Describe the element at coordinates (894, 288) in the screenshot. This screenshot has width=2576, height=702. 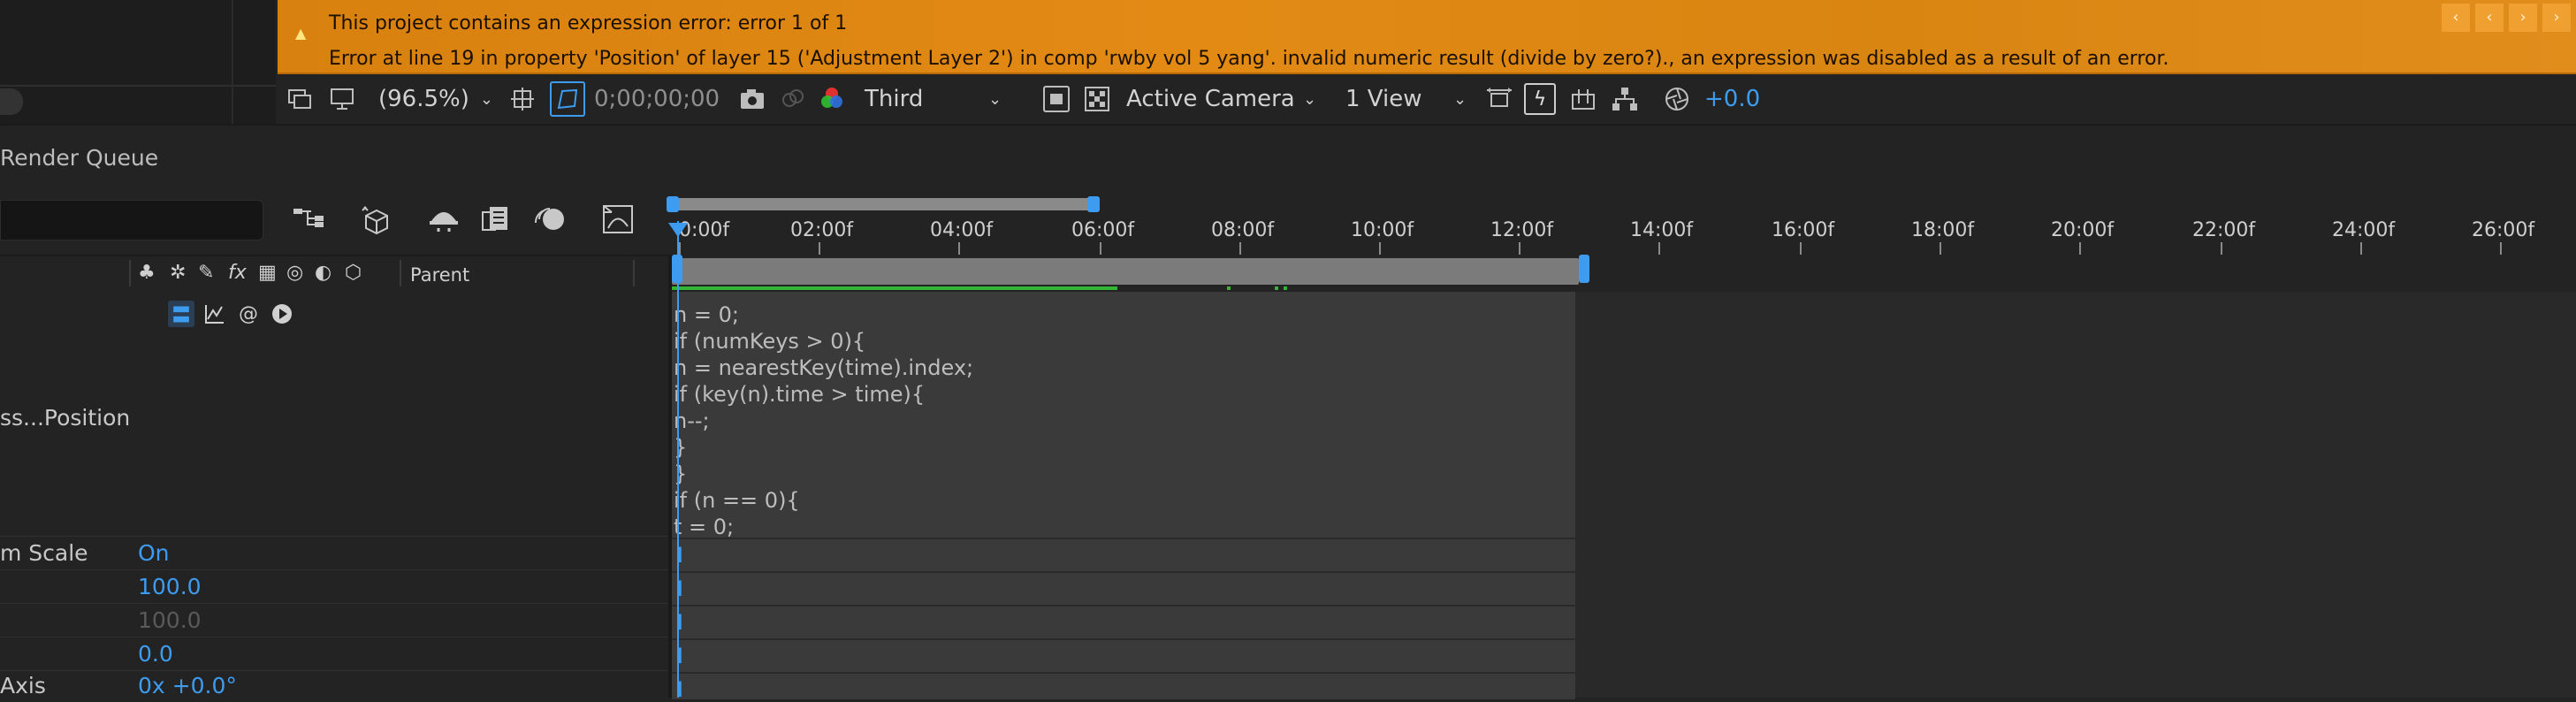
I see `render-cache-indicator` at that location.